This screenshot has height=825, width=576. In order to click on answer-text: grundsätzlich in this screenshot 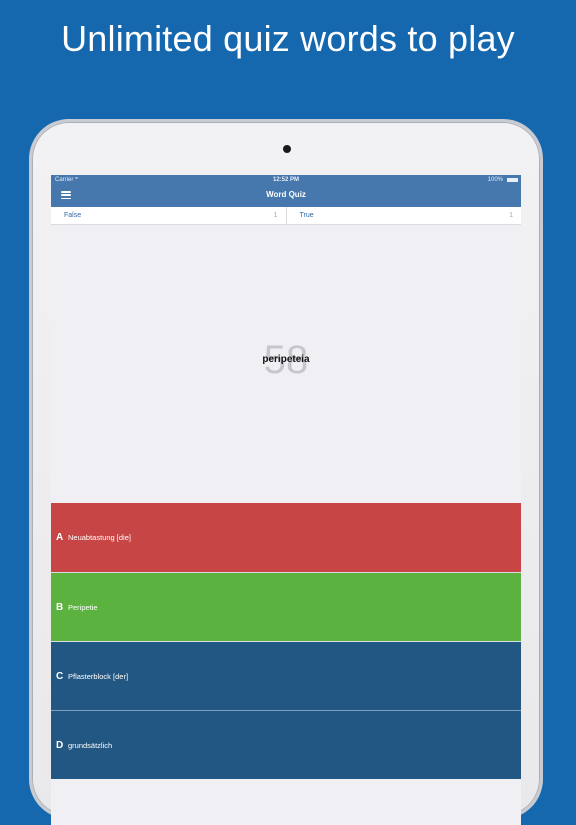, I will do `click(90, 745)`.